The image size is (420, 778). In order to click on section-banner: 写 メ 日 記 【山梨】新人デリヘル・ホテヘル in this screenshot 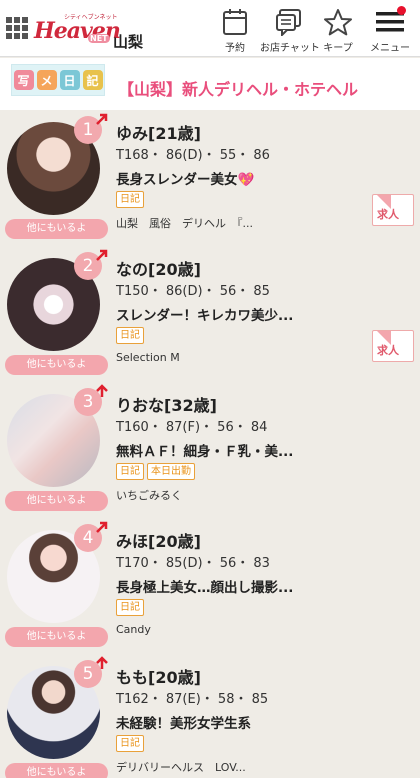, I will do `click(210, 84)`.